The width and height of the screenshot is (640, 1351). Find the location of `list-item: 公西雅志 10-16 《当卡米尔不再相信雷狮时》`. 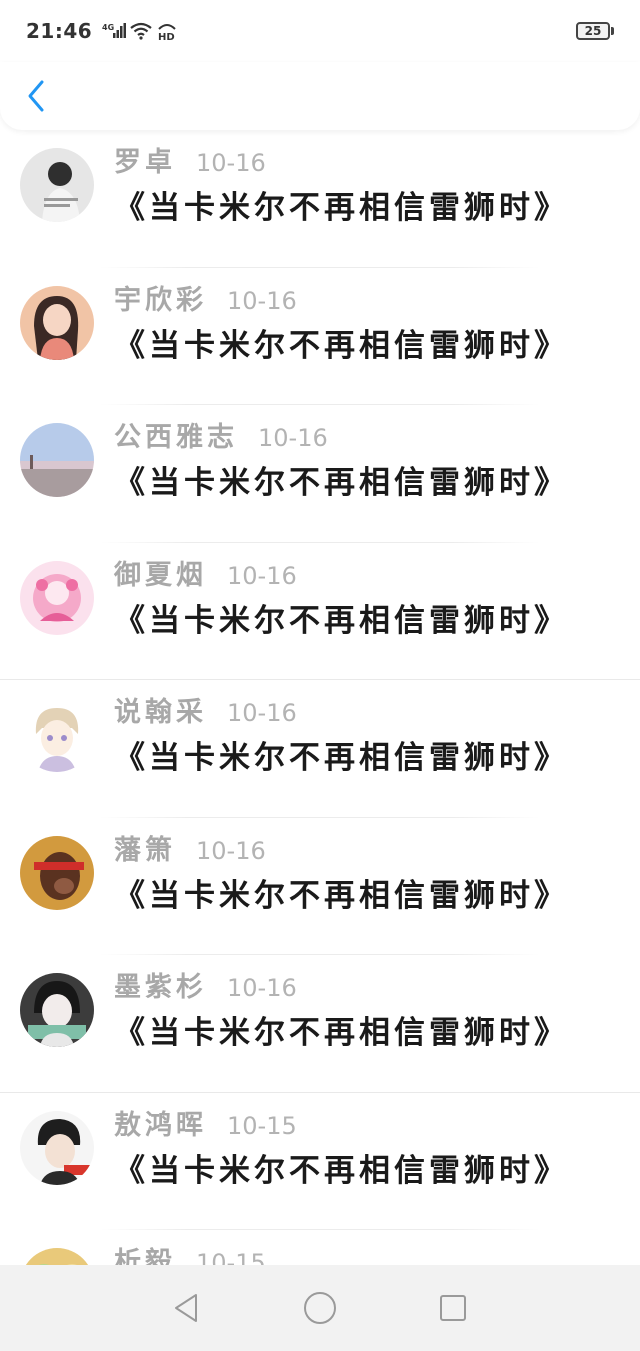

list-item: 公西雅志 10-16 《当卡米尔不再相信雷狮时》 is located at coordinates (320, 474).